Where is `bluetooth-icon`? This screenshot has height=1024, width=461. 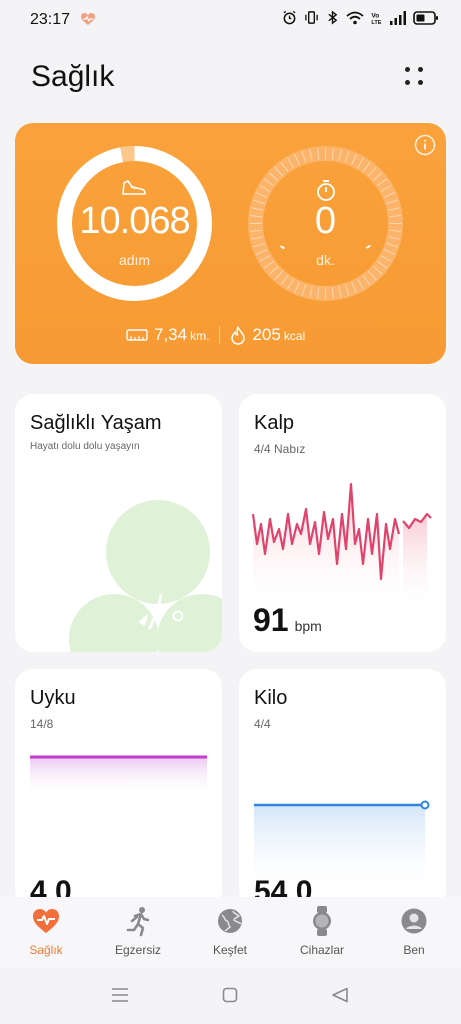 bluetooth-icon is located at coordinates (333, 17).